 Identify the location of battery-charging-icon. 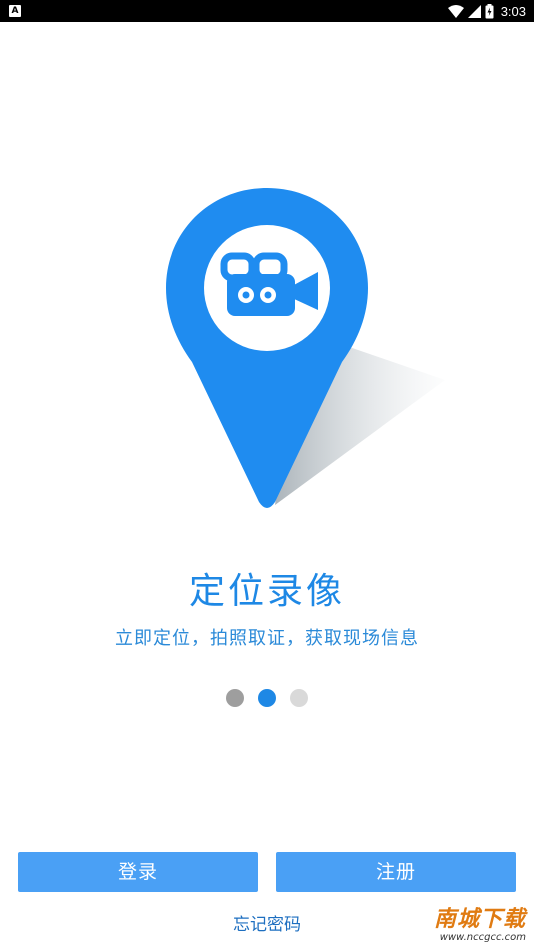
(489, 10).